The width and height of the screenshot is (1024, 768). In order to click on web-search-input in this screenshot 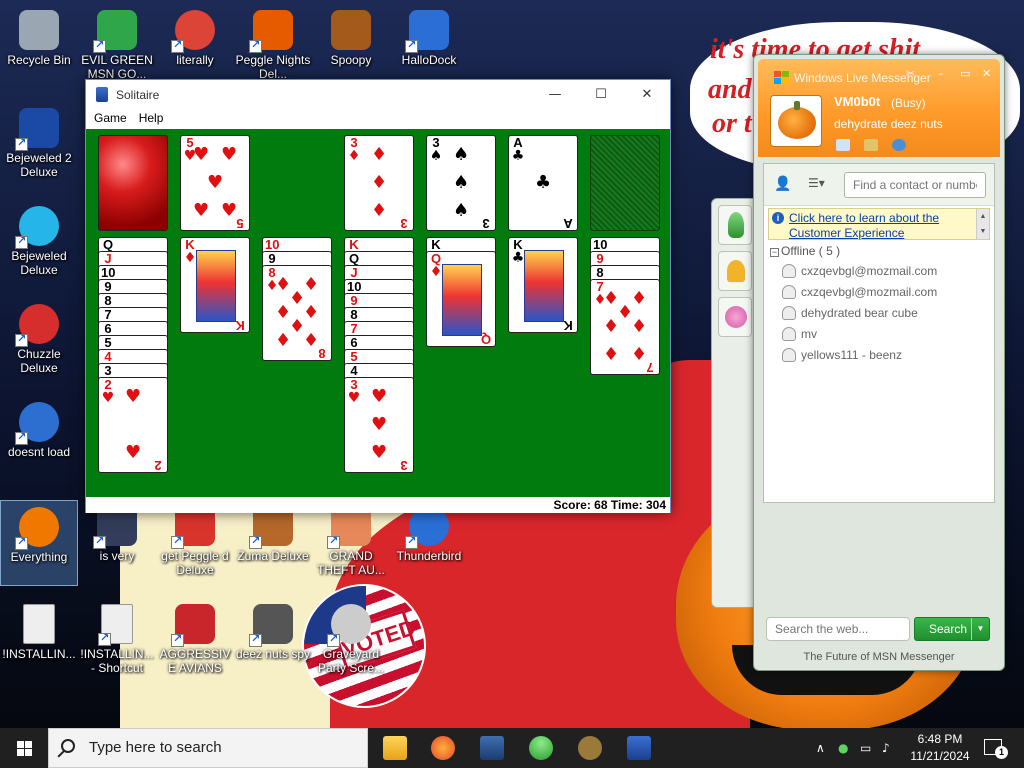, I will do `click(838, 629)`.